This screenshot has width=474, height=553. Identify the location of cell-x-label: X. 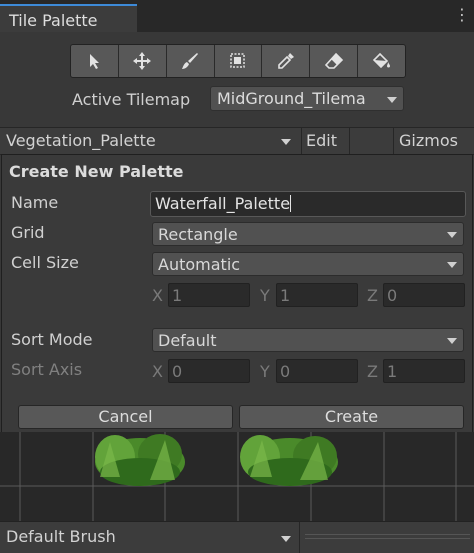
(157, 295).